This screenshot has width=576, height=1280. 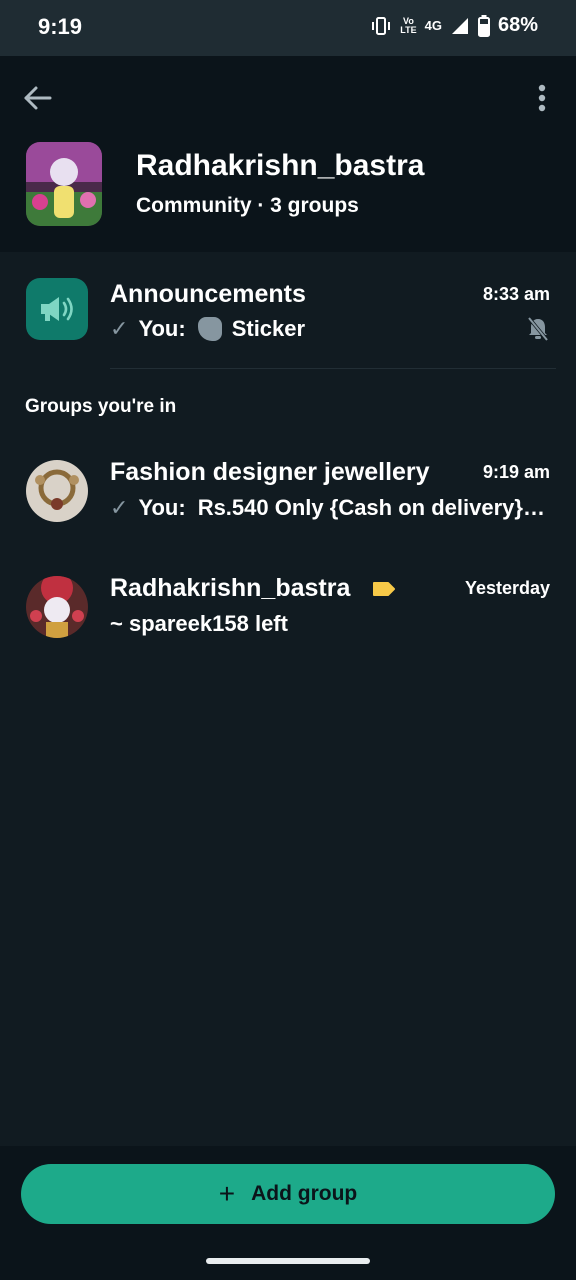 I want to click on volte-indicator: Vo LTE, so click(x=408, y=25).